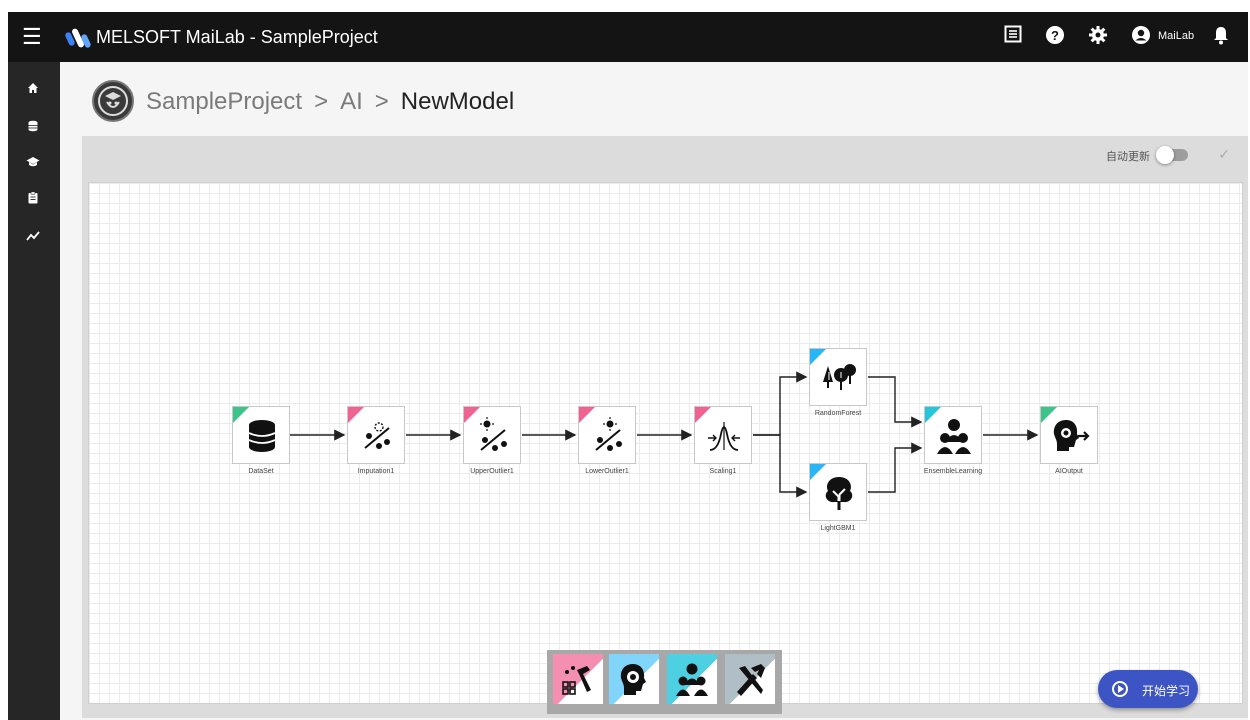 The width and height of the screenshot is (1250, 720). I want to click on project-avatar, so click(113, 101).